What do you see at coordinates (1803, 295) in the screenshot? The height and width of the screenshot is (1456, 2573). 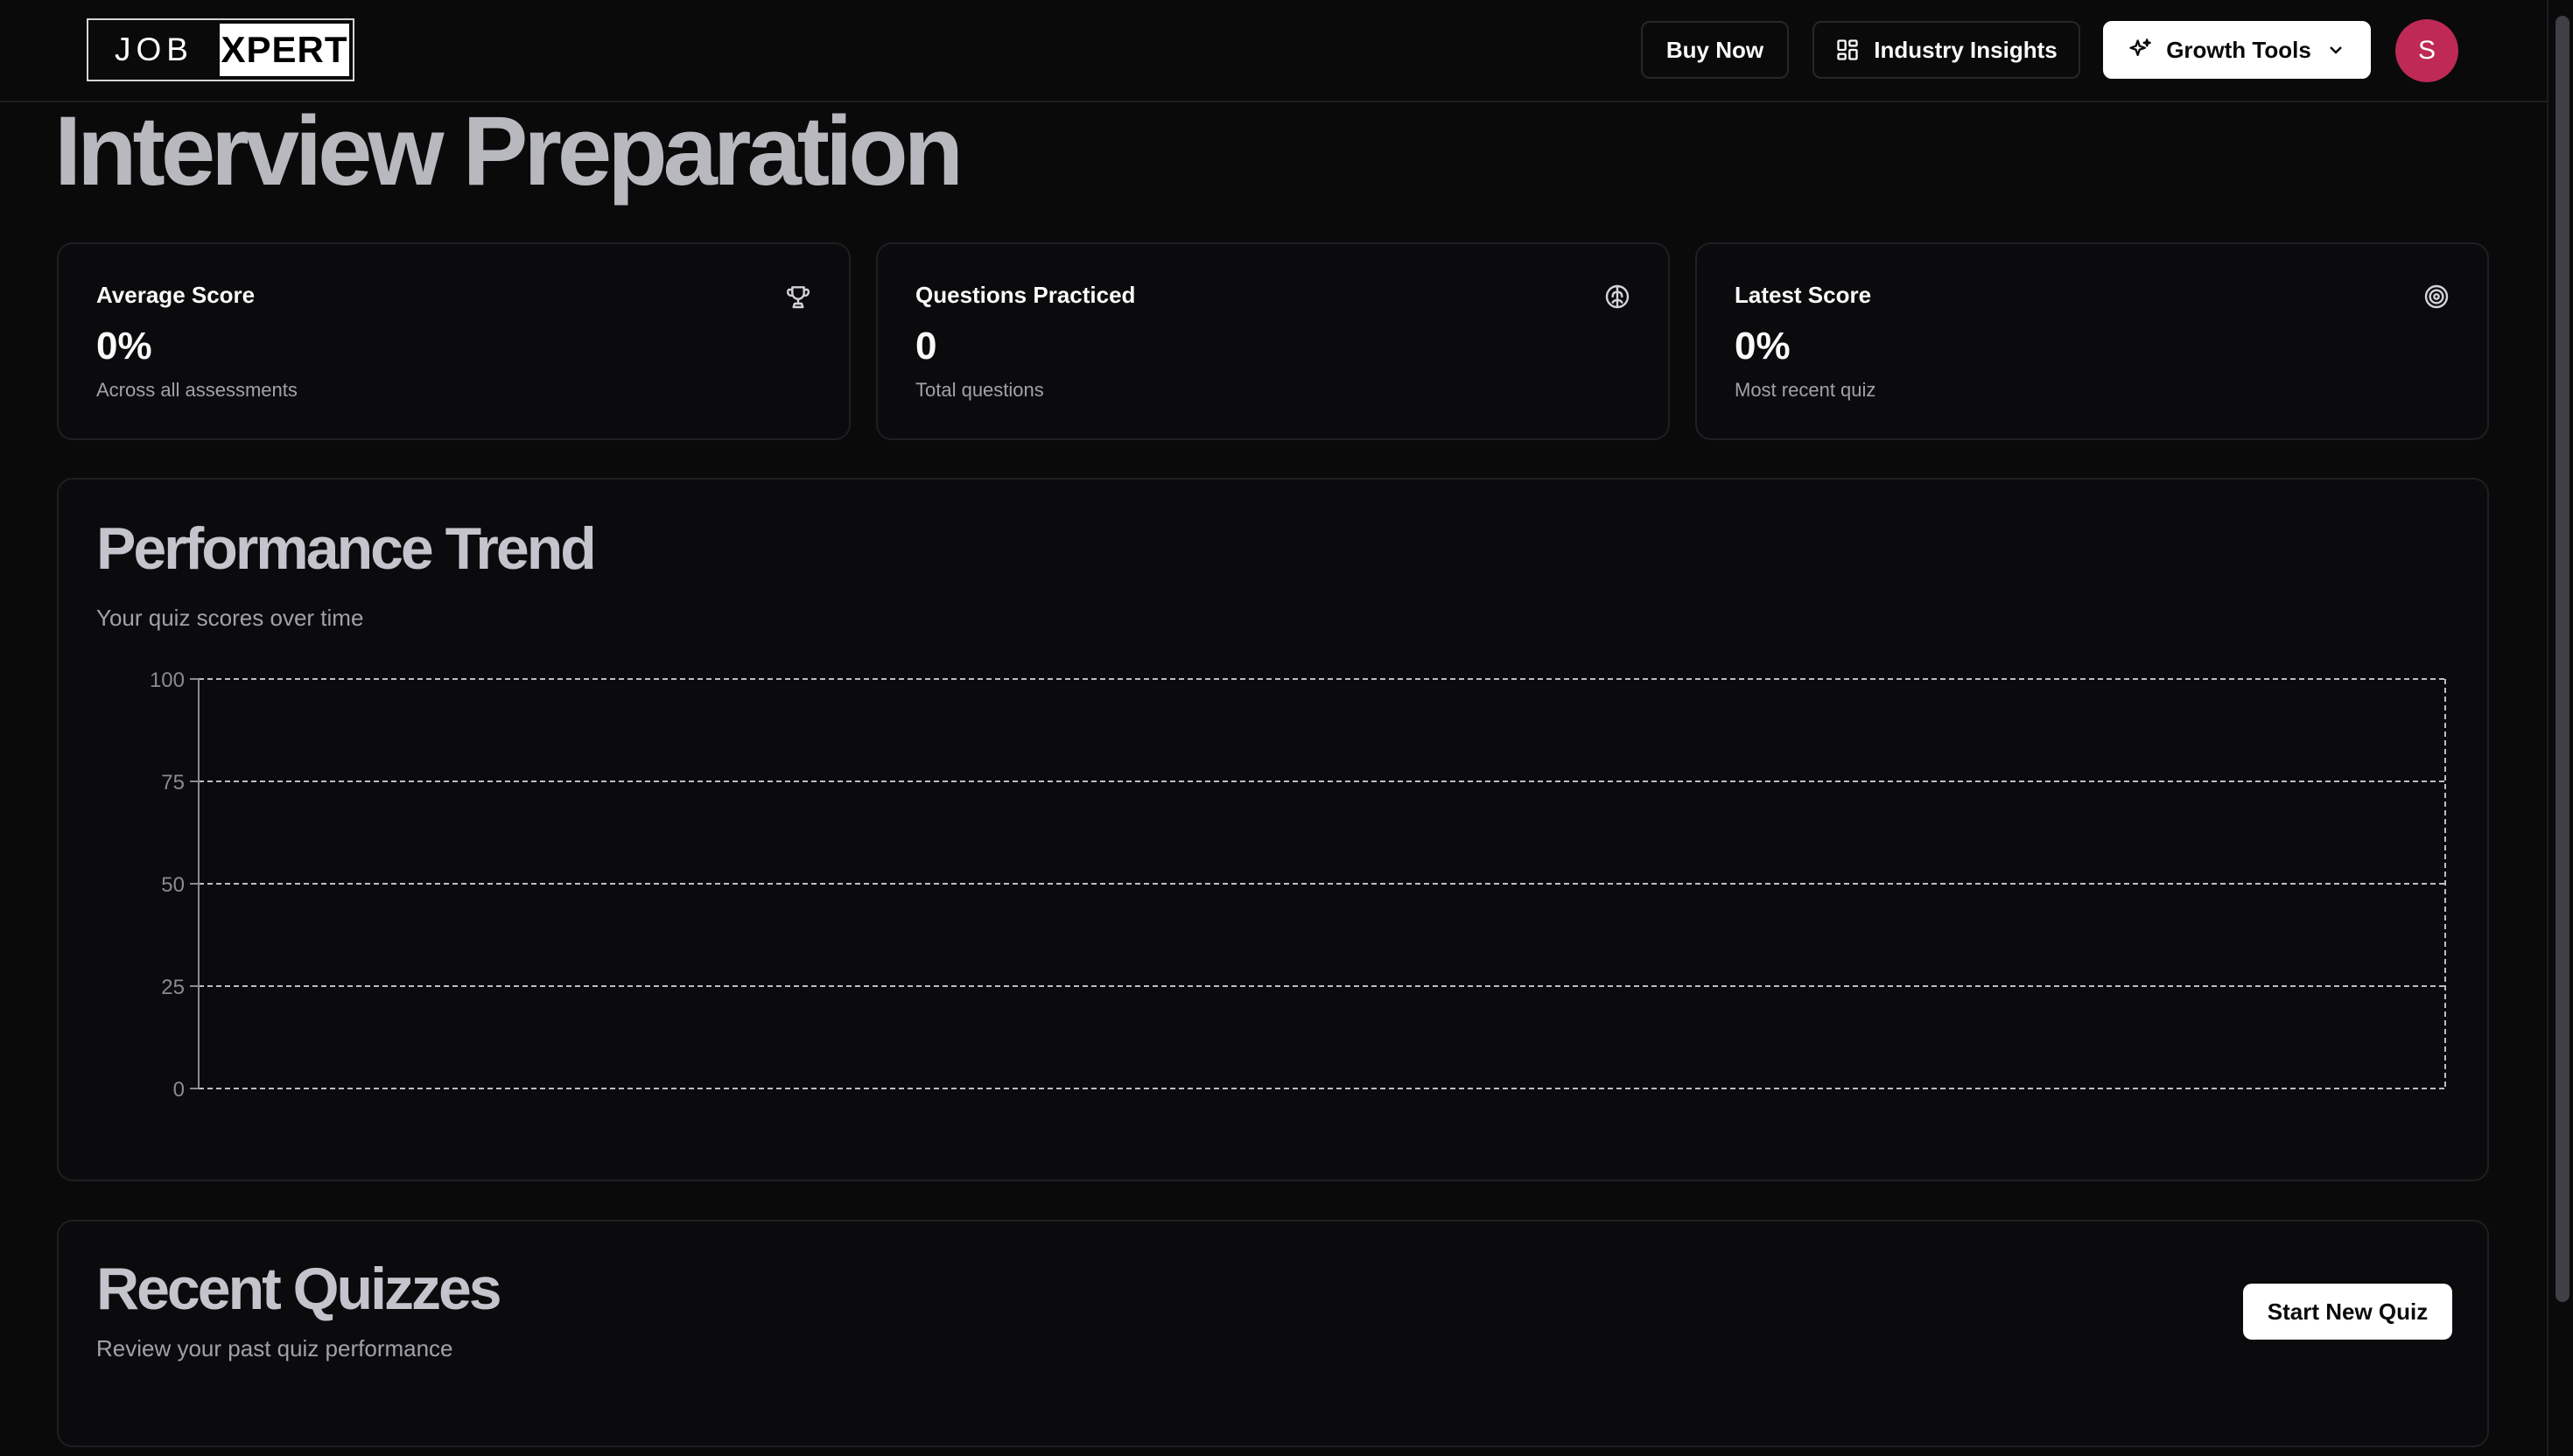 I see `latest-score-label: Latest Score` at bounding box center [1803, 295].